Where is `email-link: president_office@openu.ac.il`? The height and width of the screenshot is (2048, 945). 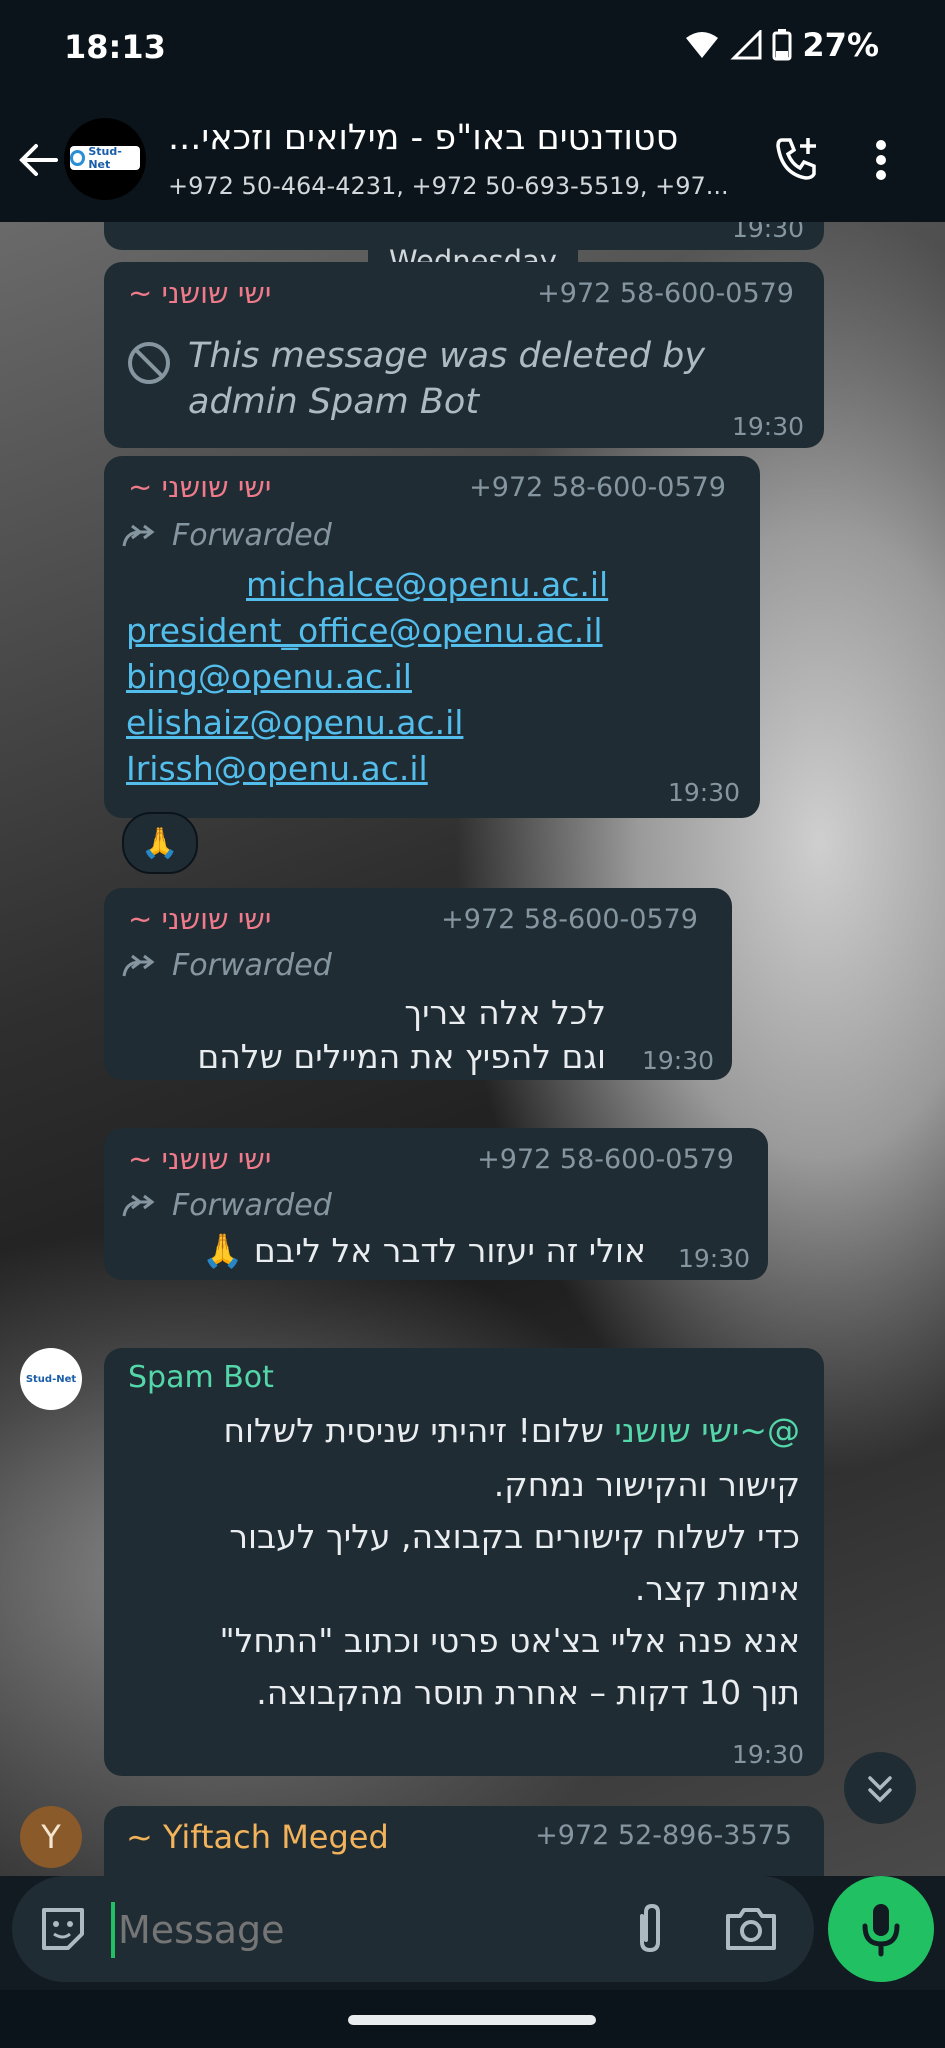
email-link: president_office@openu.ac.il is located at coordinates (364, 631).